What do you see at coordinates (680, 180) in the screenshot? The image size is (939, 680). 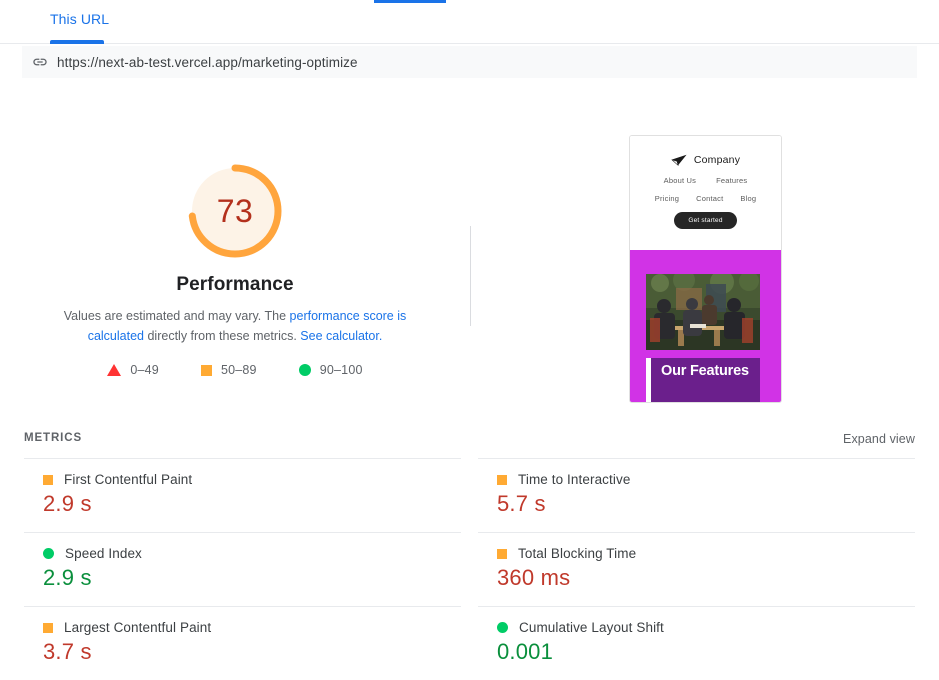 I see `thumbnail-nav-about-us: About Us` at bounding box center [680, 180].